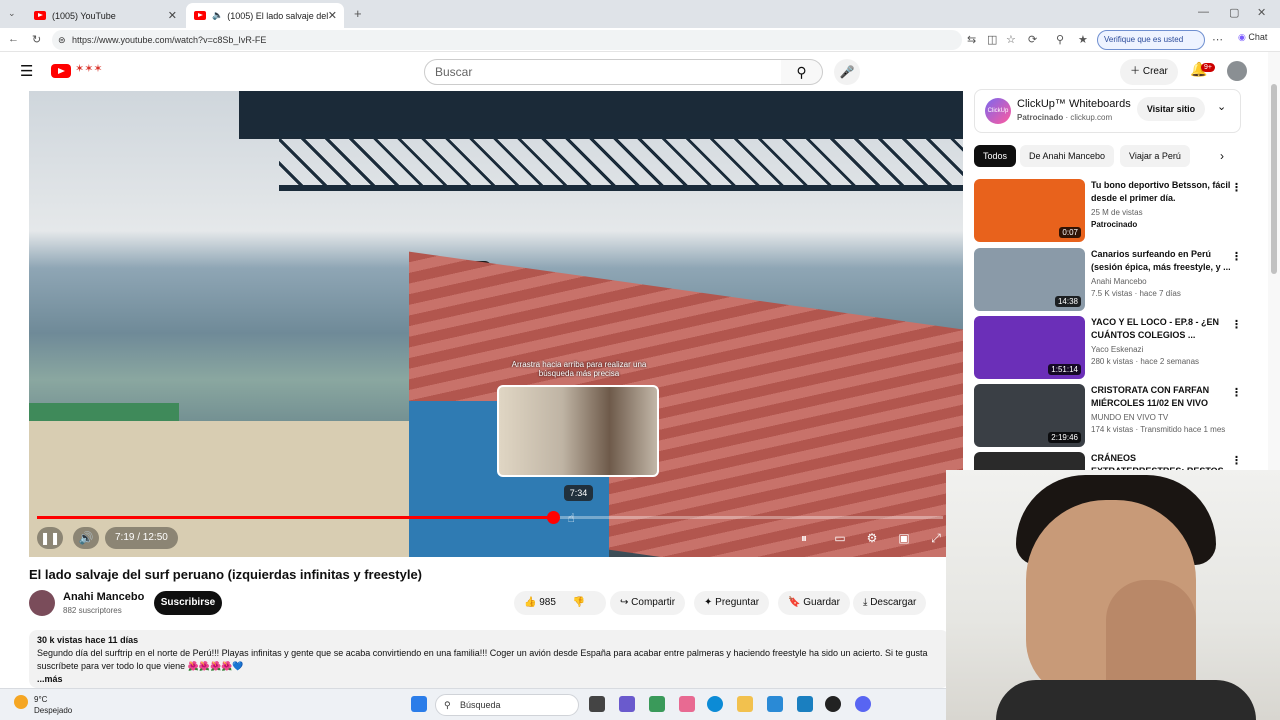  Describe the element at coordinates (805, 704) in the screenshot. I see `mail-icon` at that location.